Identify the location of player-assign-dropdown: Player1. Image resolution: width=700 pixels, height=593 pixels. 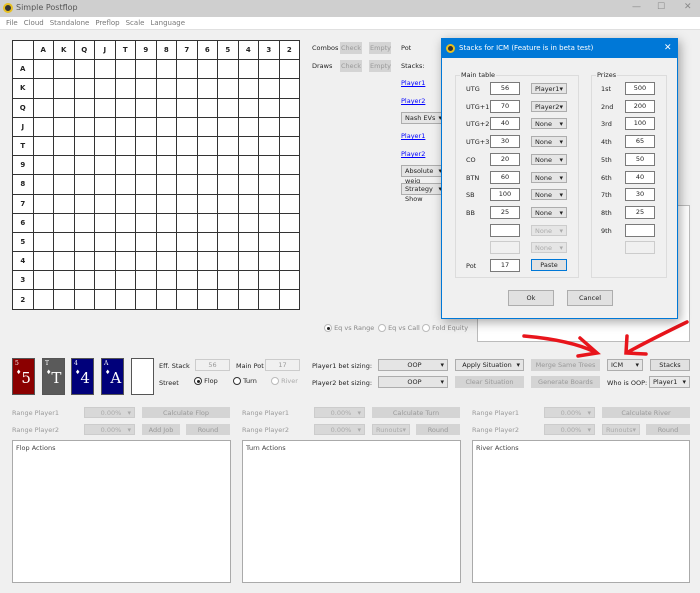
(549, 88).